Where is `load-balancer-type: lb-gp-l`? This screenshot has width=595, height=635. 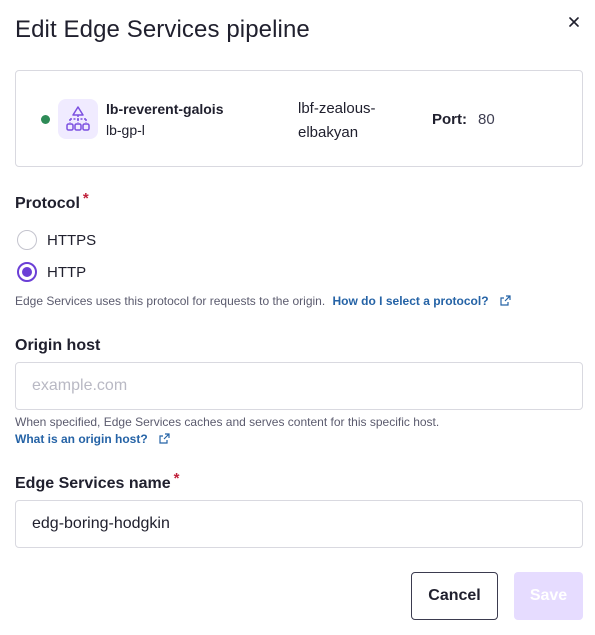 load-balancer-type: lb-gp-l is located at coordinates (125, 130).